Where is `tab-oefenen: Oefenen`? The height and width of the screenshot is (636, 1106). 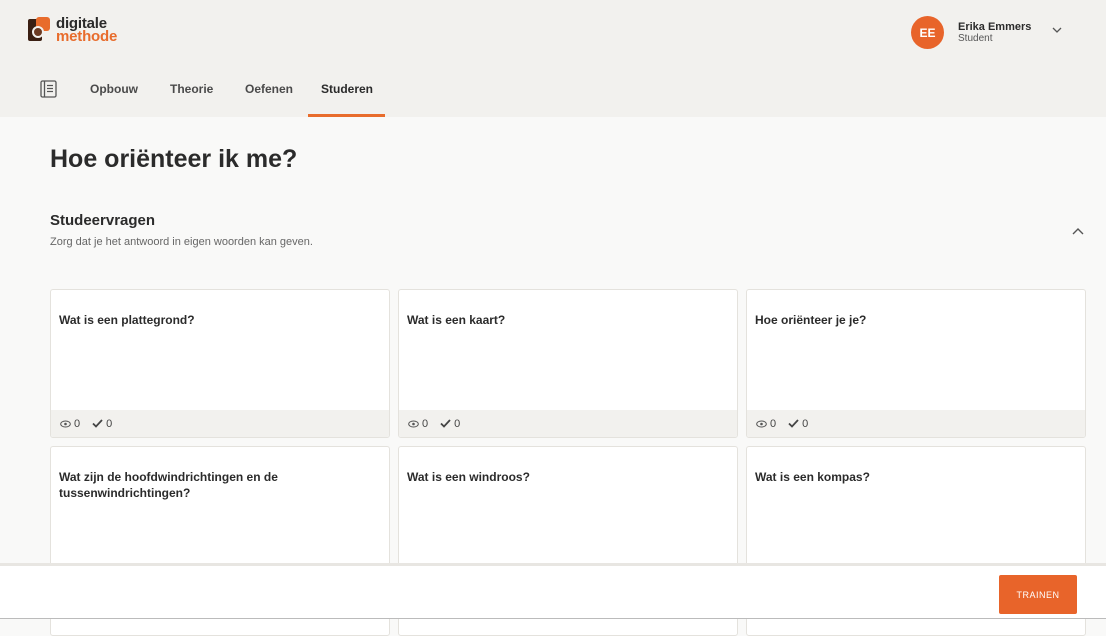 tab-oefenen: Oefenen is located at coordinates (269, 89).